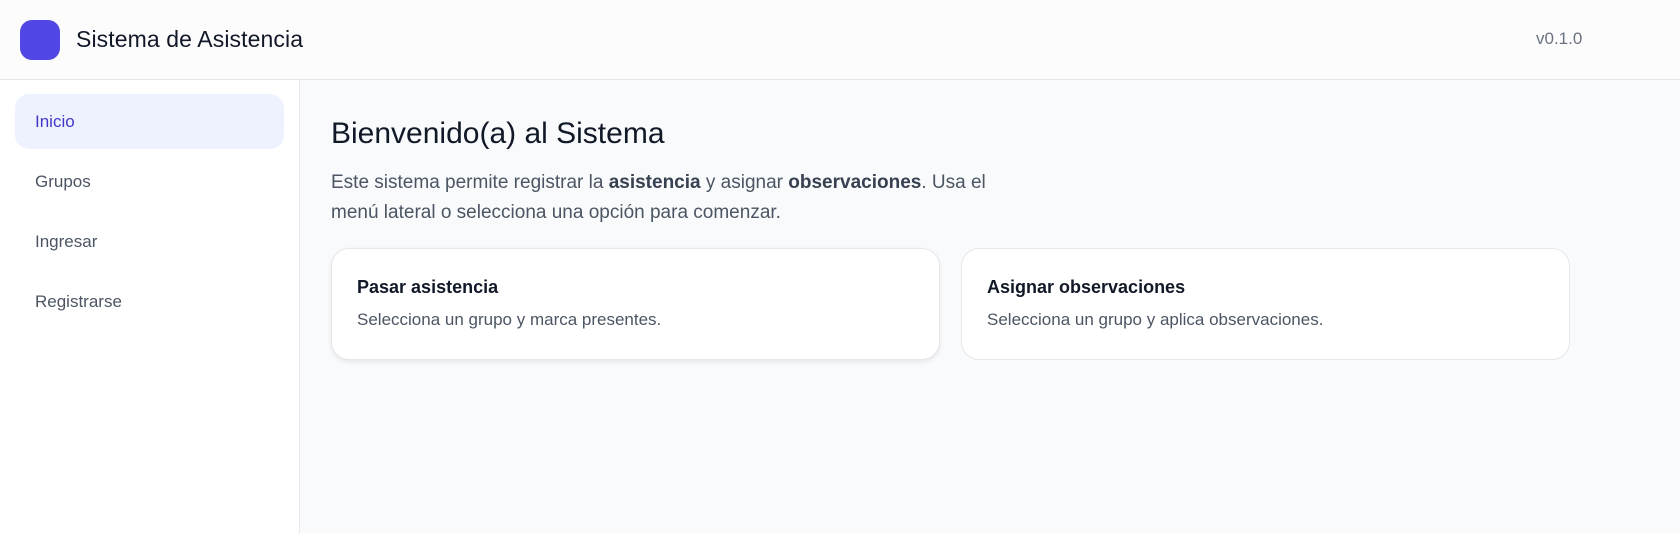  Describe the element at coordinates (470, 182) in the screenshot. I see `intro-text-part: Este sistema permite registrar la` at that location.